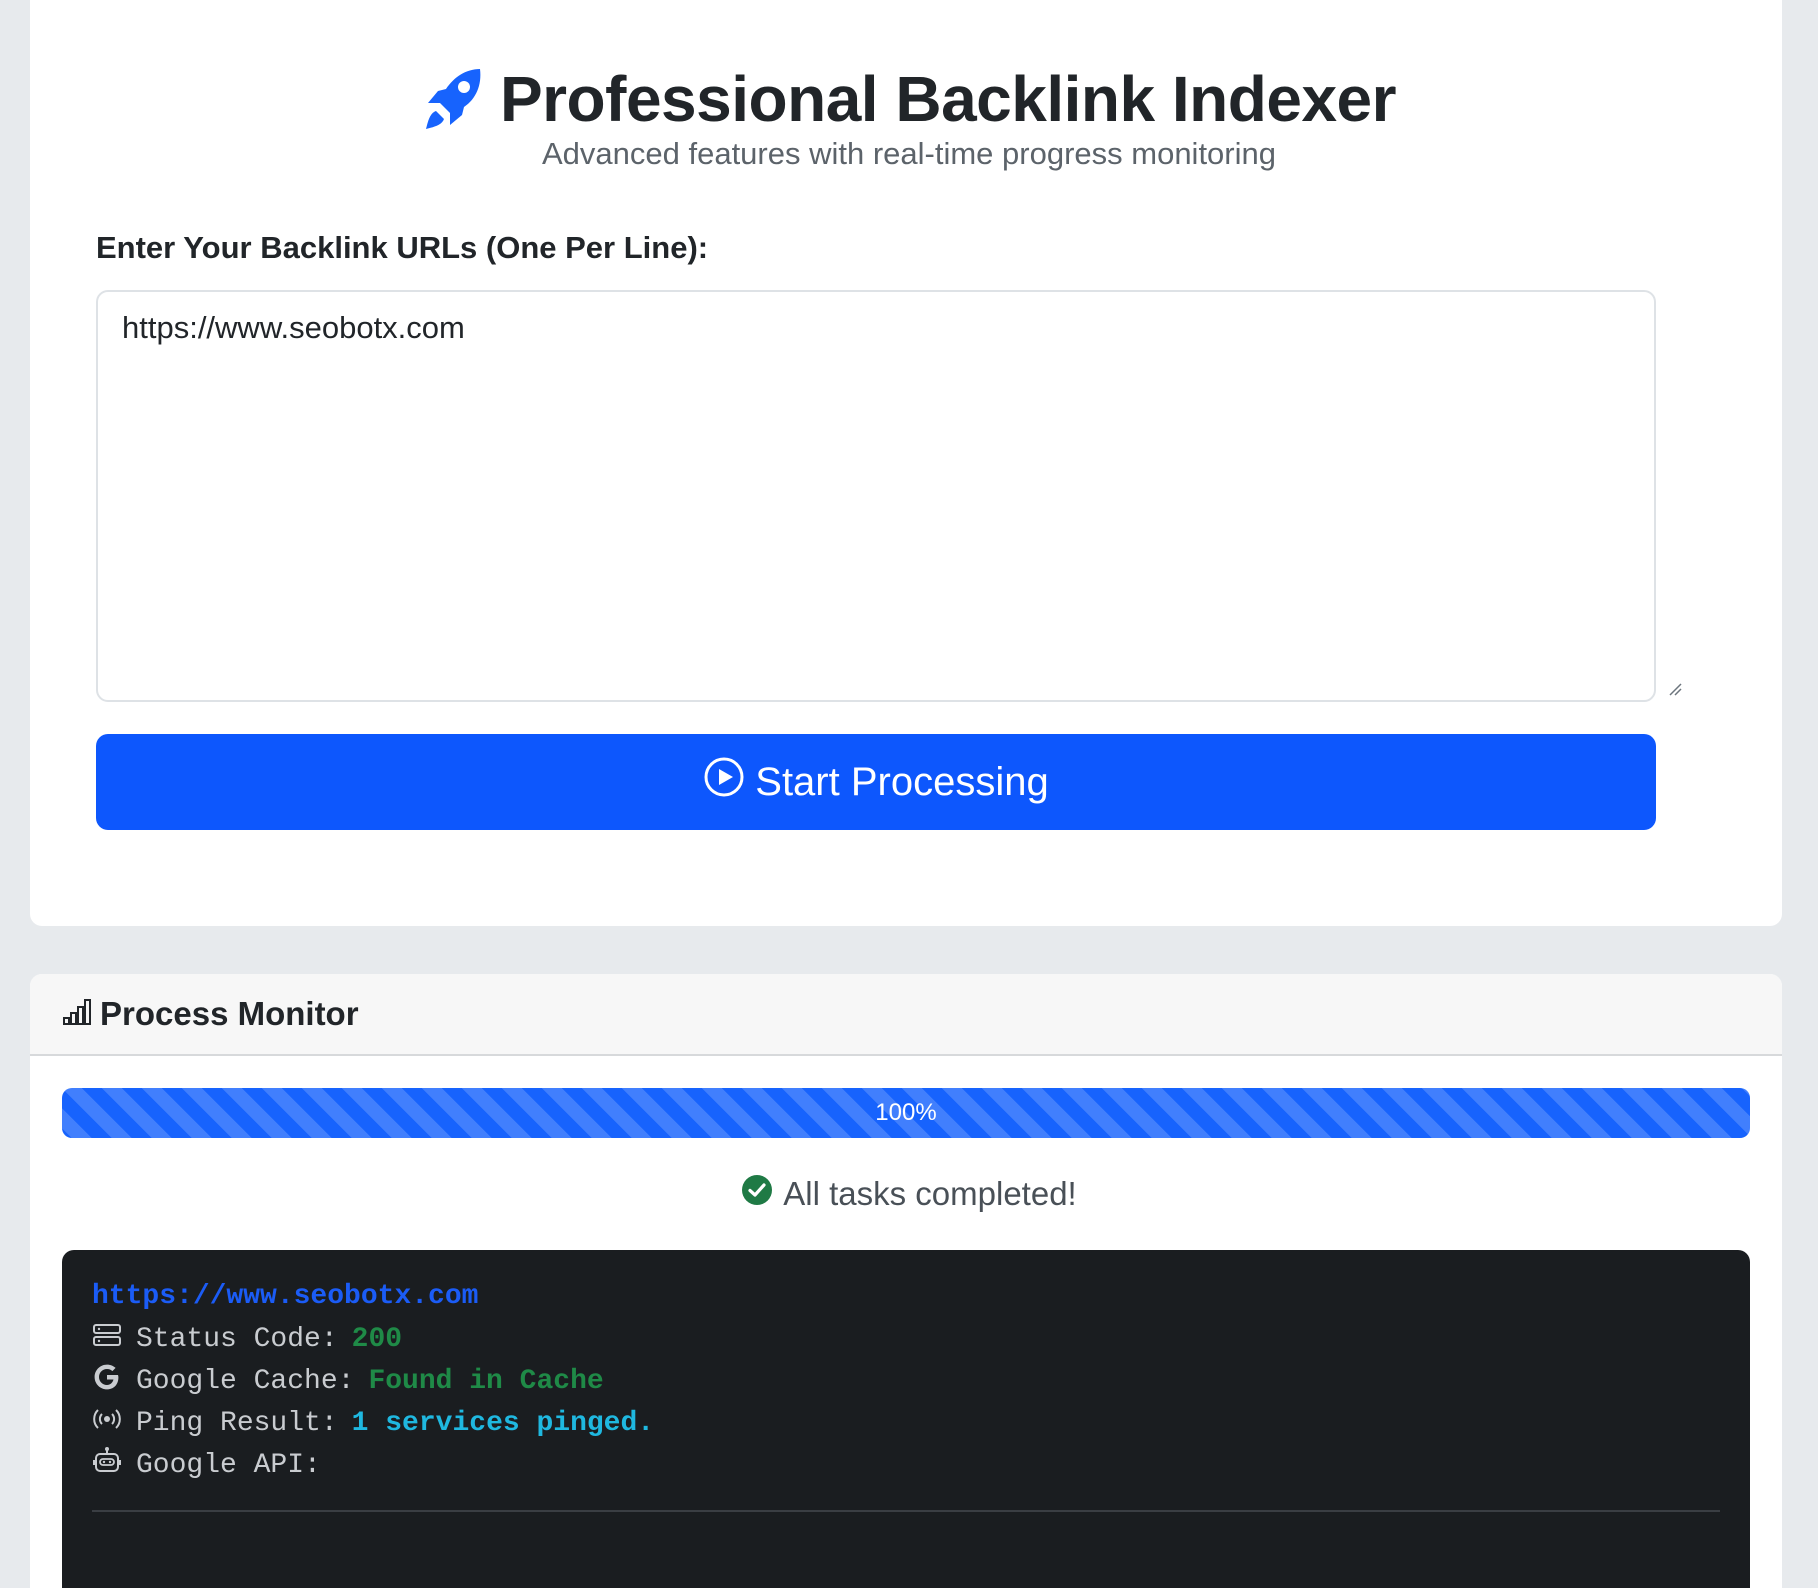  Describe the element at coordinates (906, 1465) in the screenshot. I see `google-api-row: Google API:` at that location.